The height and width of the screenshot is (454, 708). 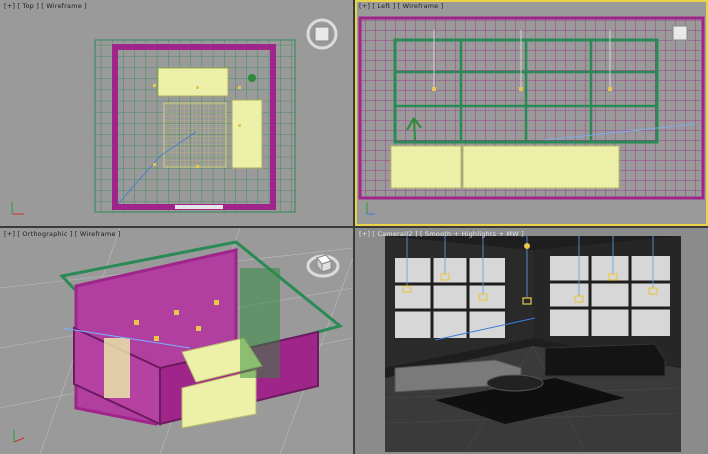 What do you see at coordinates (260, 323) in the screenshot?
I see `ortho-window` at bounding box center [260, 323].